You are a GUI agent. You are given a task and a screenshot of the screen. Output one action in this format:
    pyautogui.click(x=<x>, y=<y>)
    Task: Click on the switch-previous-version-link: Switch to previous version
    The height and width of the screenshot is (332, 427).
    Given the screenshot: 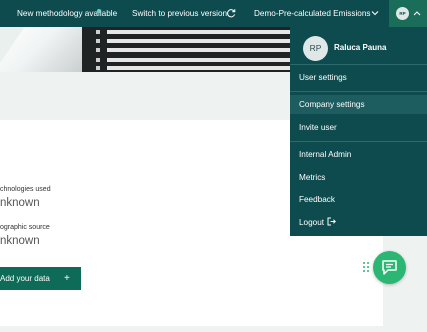 What is the action you would take?
    pyautogui.click(x=179, y=13)
    